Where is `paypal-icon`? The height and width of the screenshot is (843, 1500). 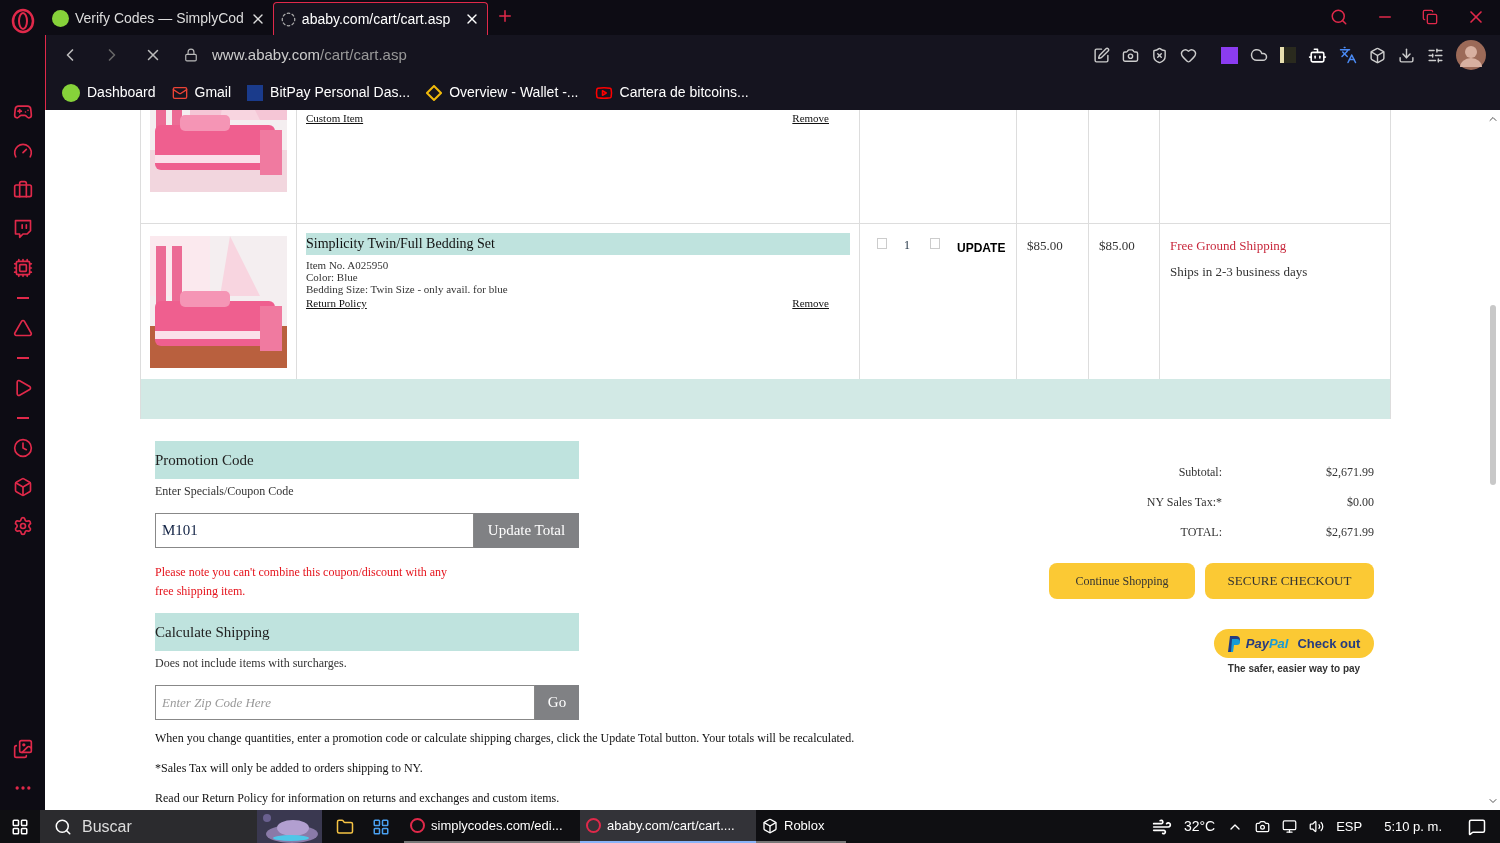 paypal-icon is located at coordinates (1233, 643).